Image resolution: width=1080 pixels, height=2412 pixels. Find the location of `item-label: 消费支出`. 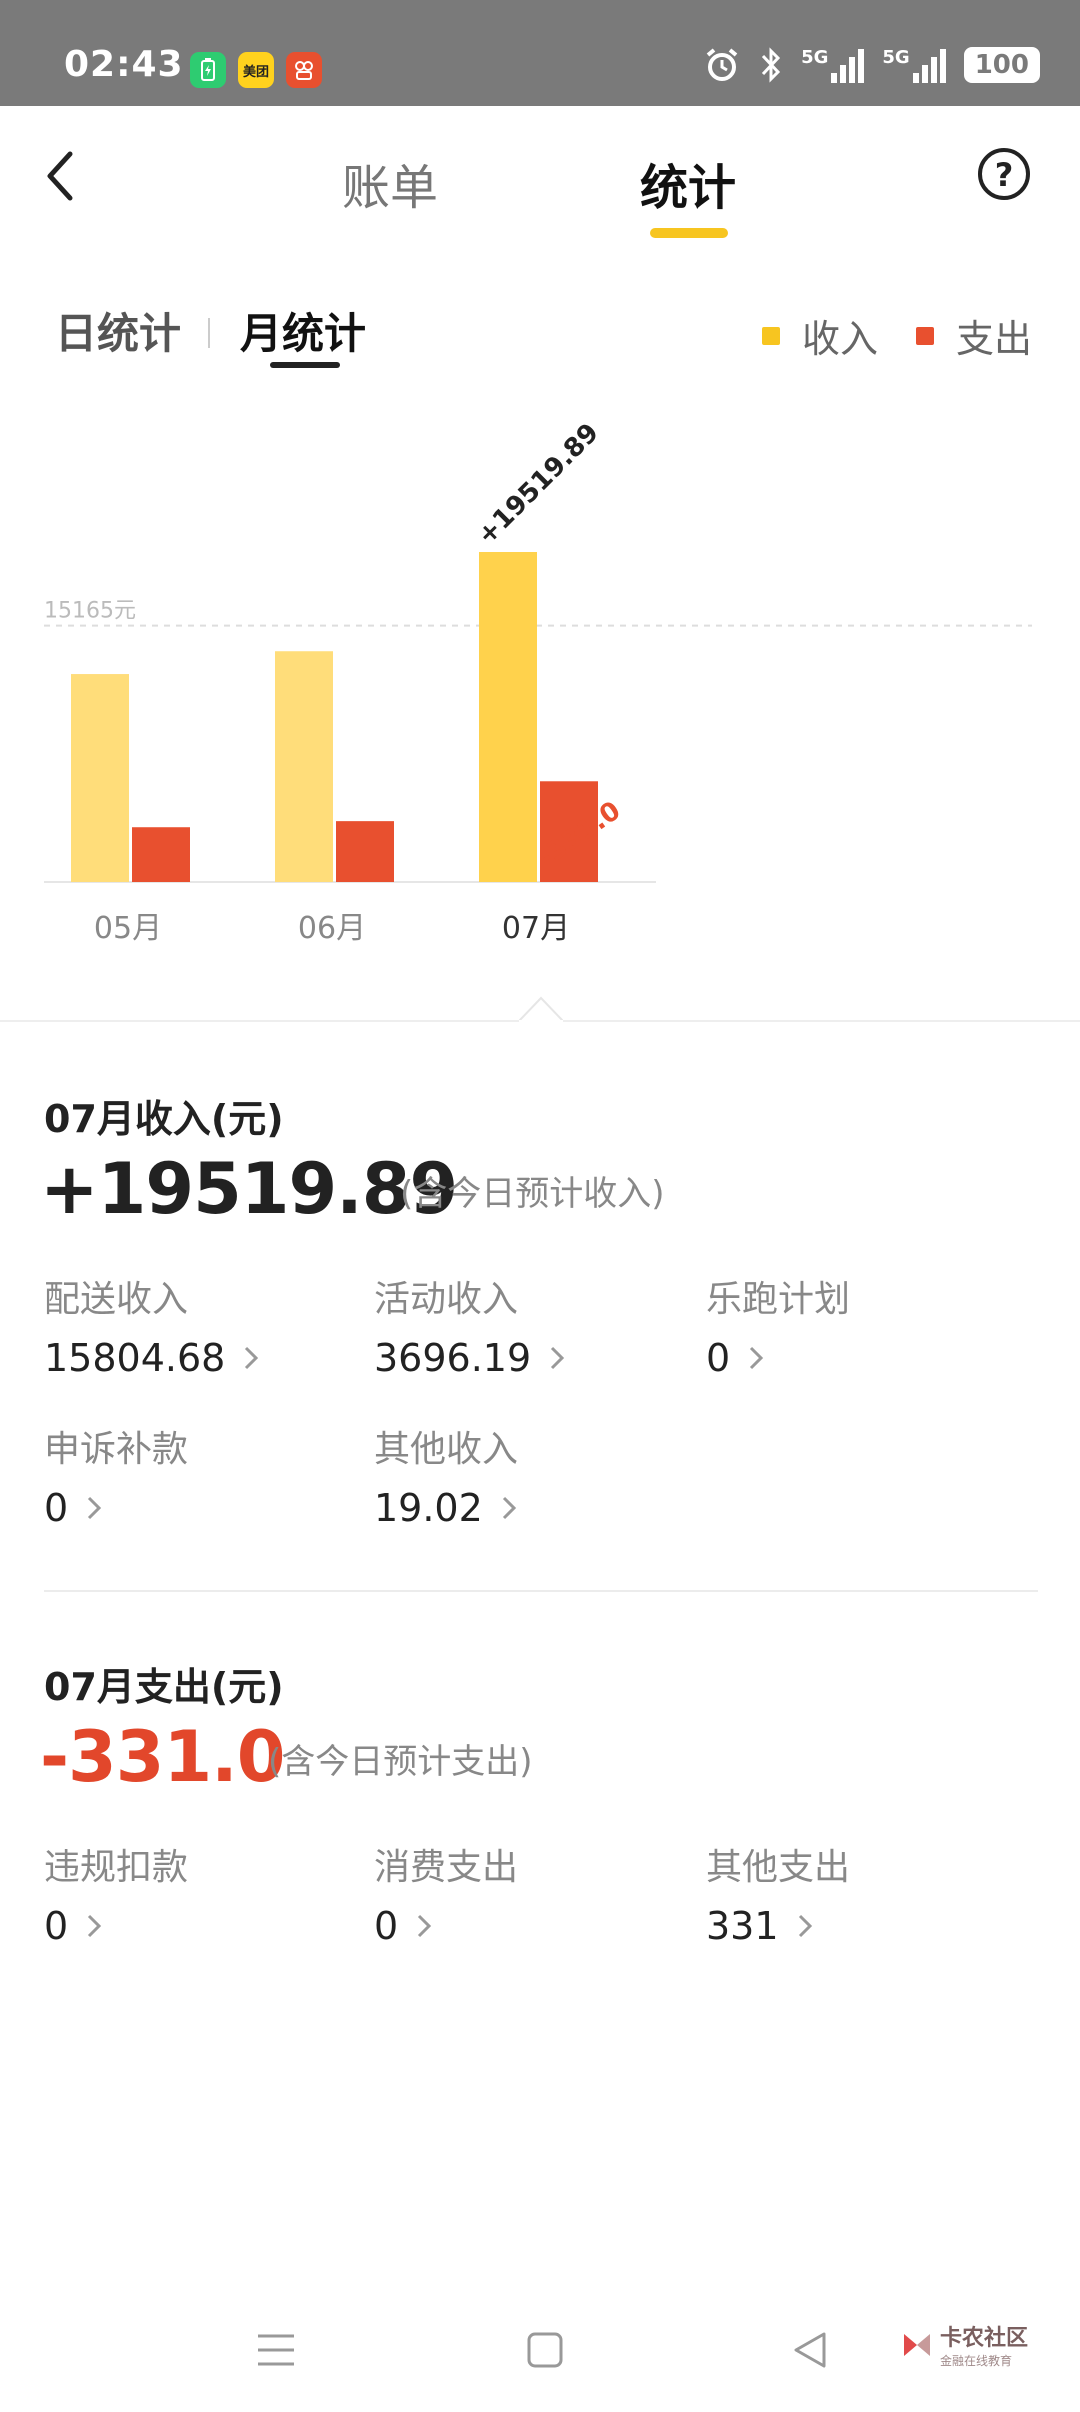

item-label: 消费支出 is located at coordinates (446, 1867).